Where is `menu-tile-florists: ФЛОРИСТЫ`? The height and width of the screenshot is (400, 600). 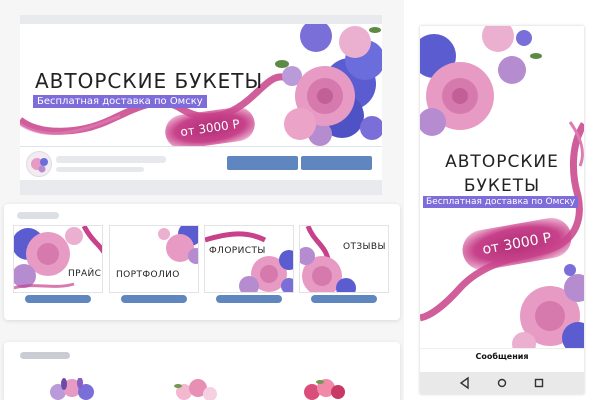 menu-tile-florists: ФЛОРИСТЫ is located at coordinates (249, 259).